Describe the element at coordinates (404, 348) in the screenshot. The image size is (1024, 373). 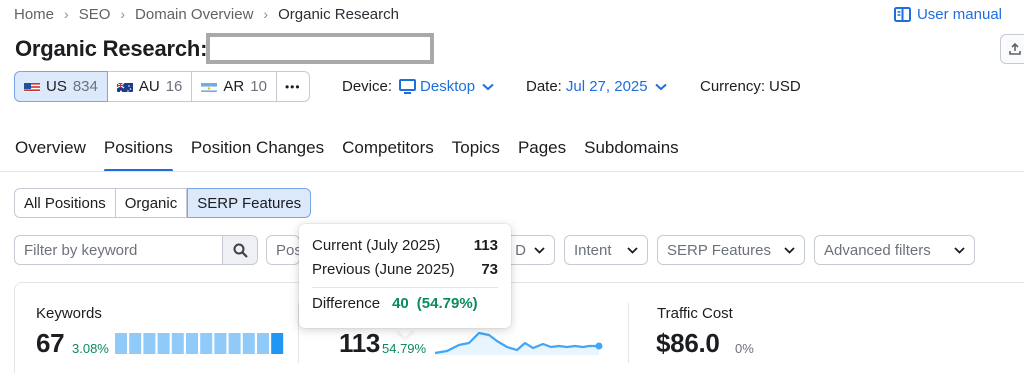
I see `traffic-change: 54.79%` at that location.